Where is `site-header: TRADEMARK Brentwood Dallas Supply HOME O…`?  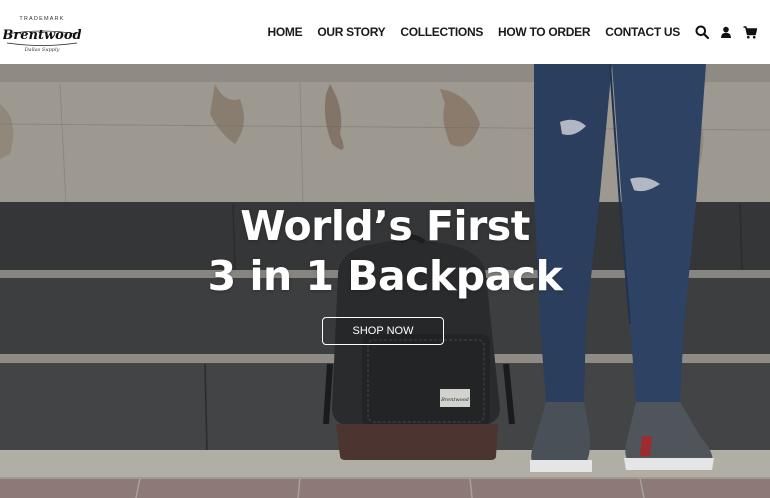 site-header: TRADEMARK Brentwood Dallas Supply HOME O… is located at coordinates (385, 32).